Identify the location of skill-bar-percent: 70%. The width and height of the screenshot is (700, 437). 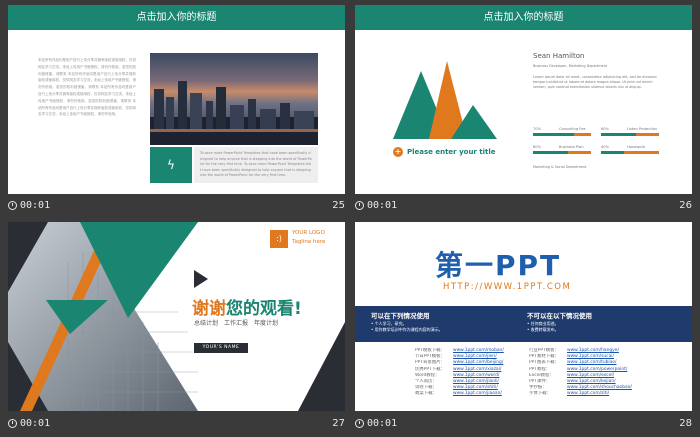
(537, 129).